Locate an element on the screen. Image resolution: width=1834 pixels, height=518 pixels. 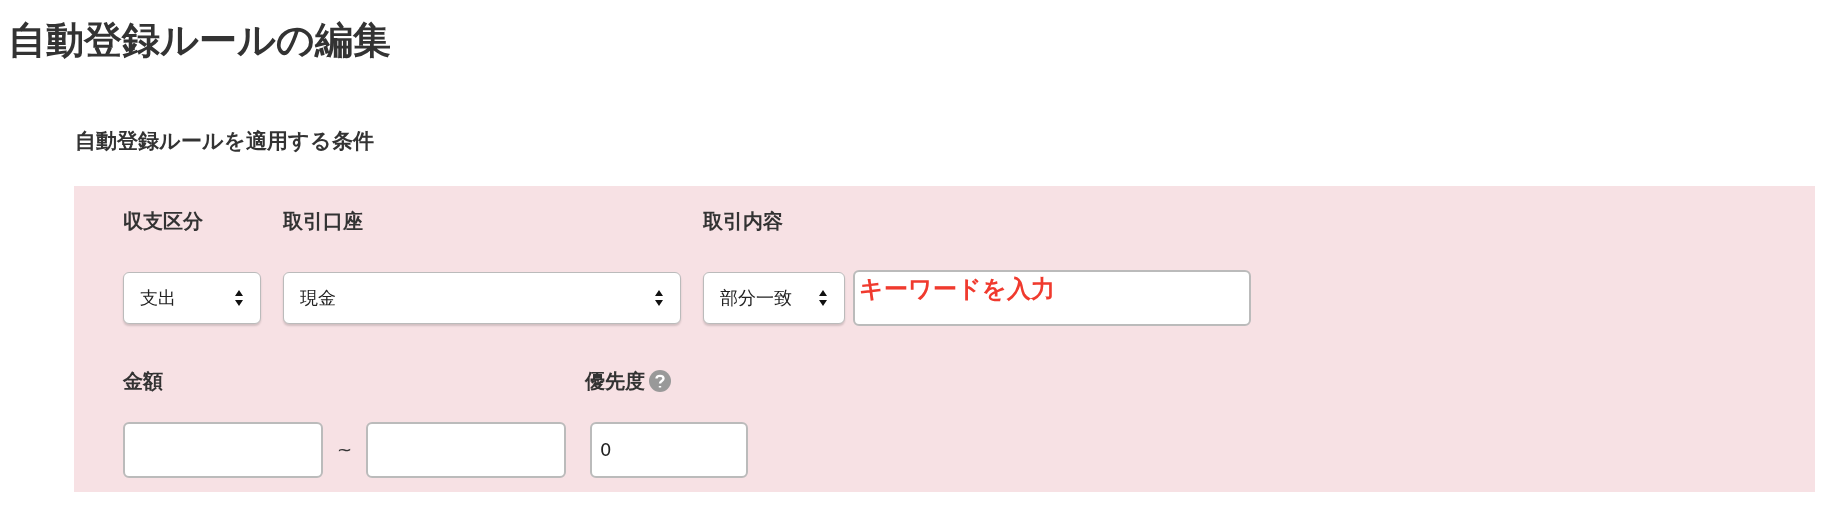
field-label: 取引口座 is located at coordinates (323, 221).